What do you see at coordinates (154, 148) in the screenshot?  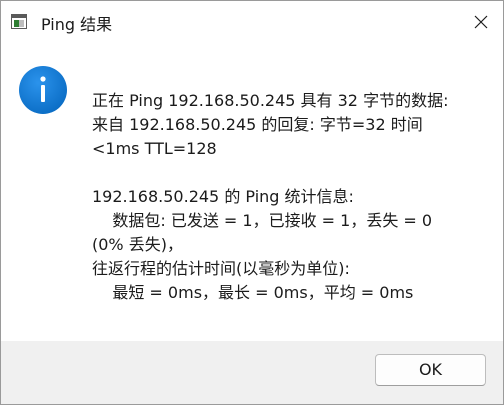 I see `message-line: <1ms TTL=128` at bounding box center [154, 148].